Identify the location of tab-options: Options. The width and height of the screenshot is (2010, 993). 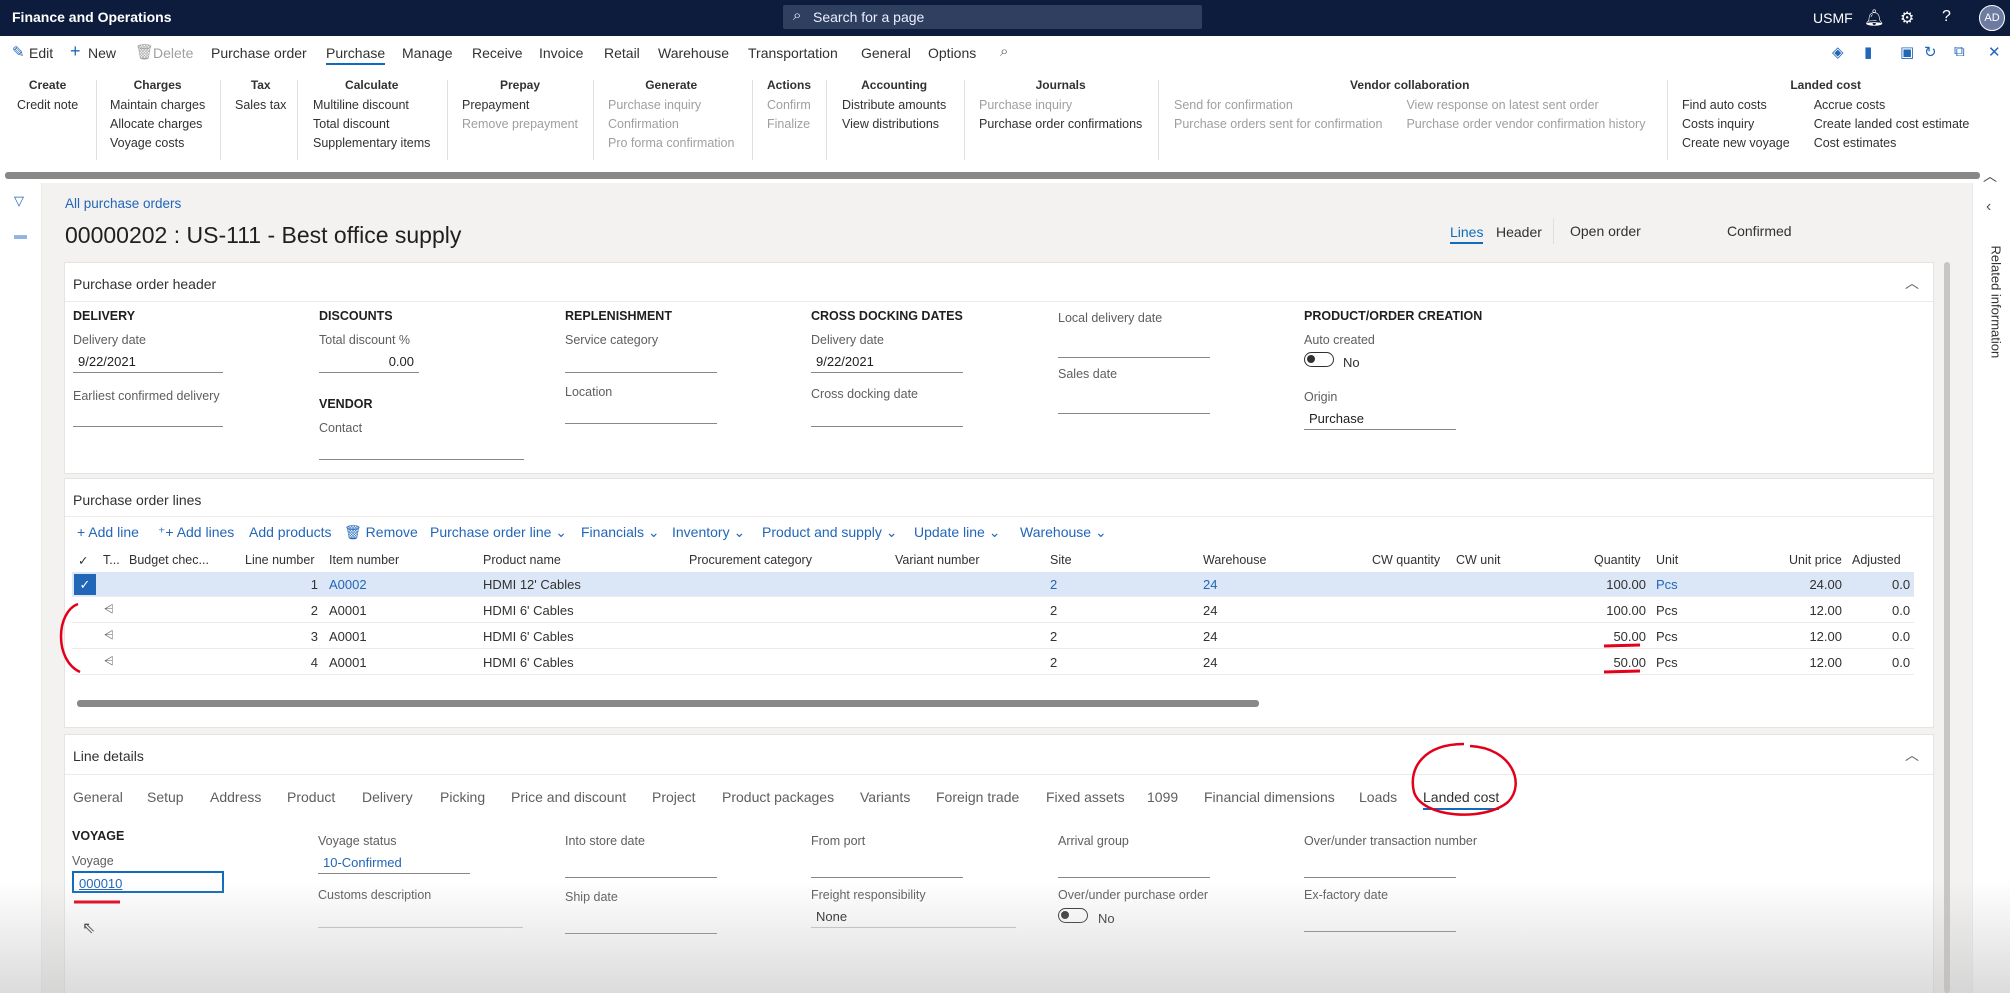
(952, 53).